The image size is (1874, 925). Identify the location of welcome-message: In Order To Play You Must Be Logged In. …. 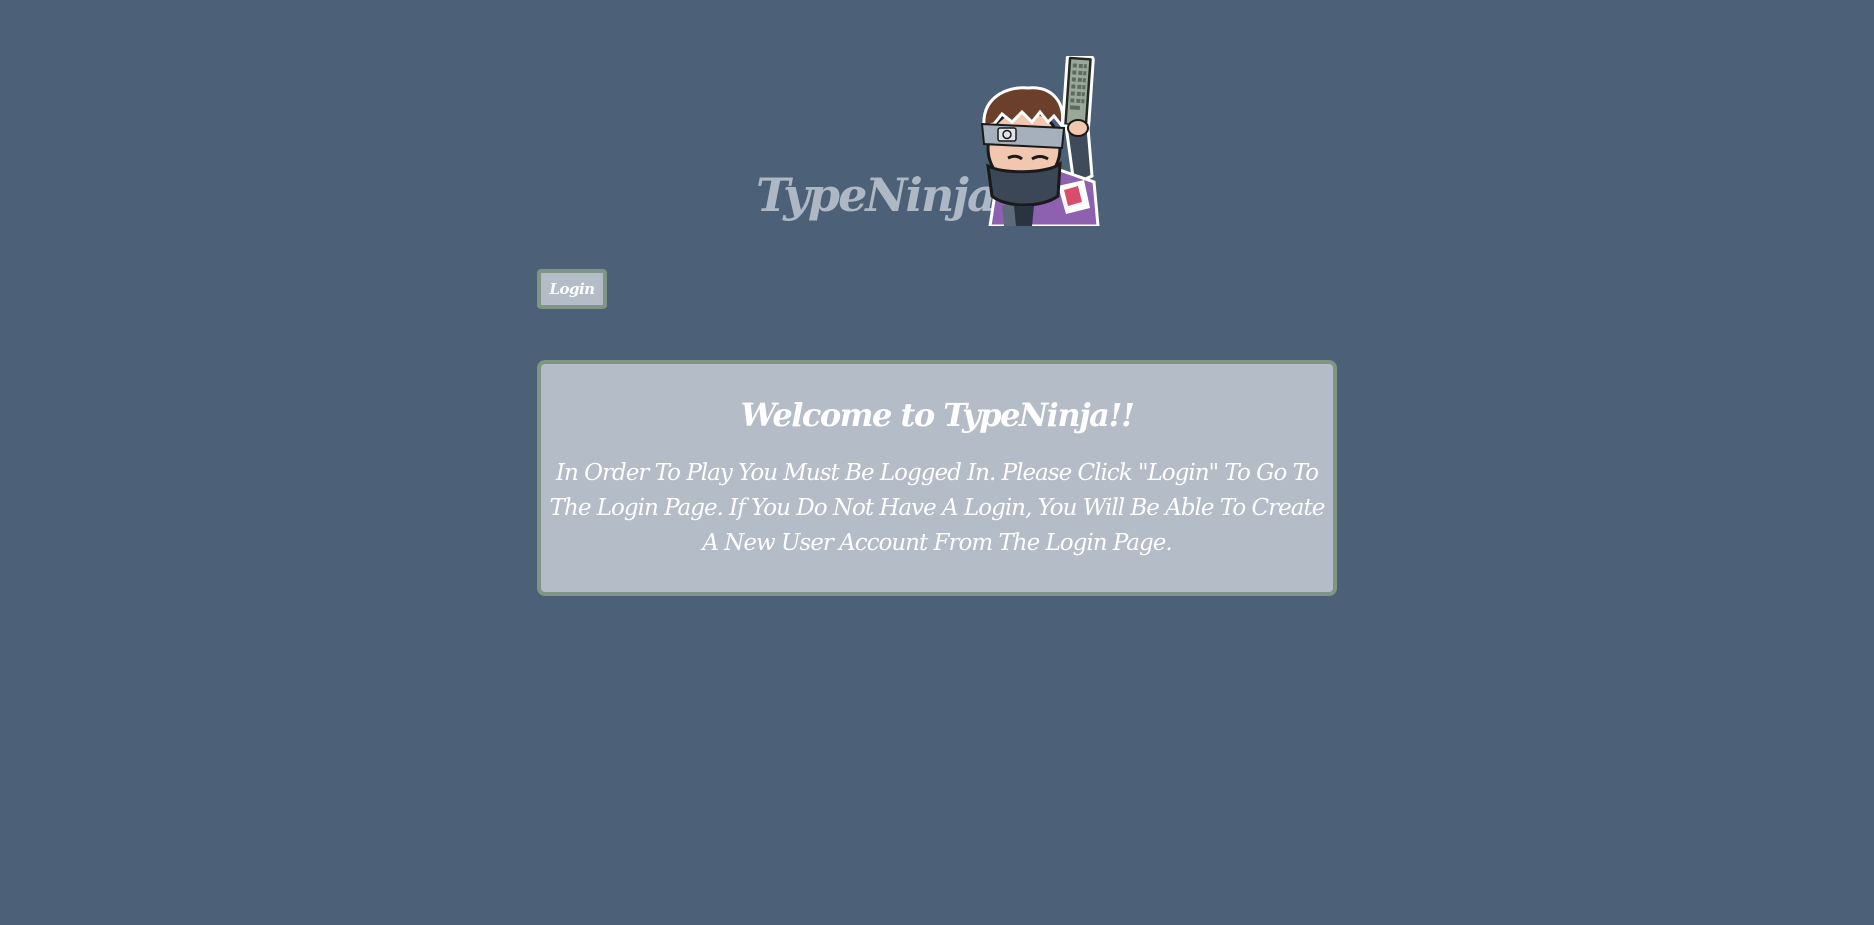
(937, 508).